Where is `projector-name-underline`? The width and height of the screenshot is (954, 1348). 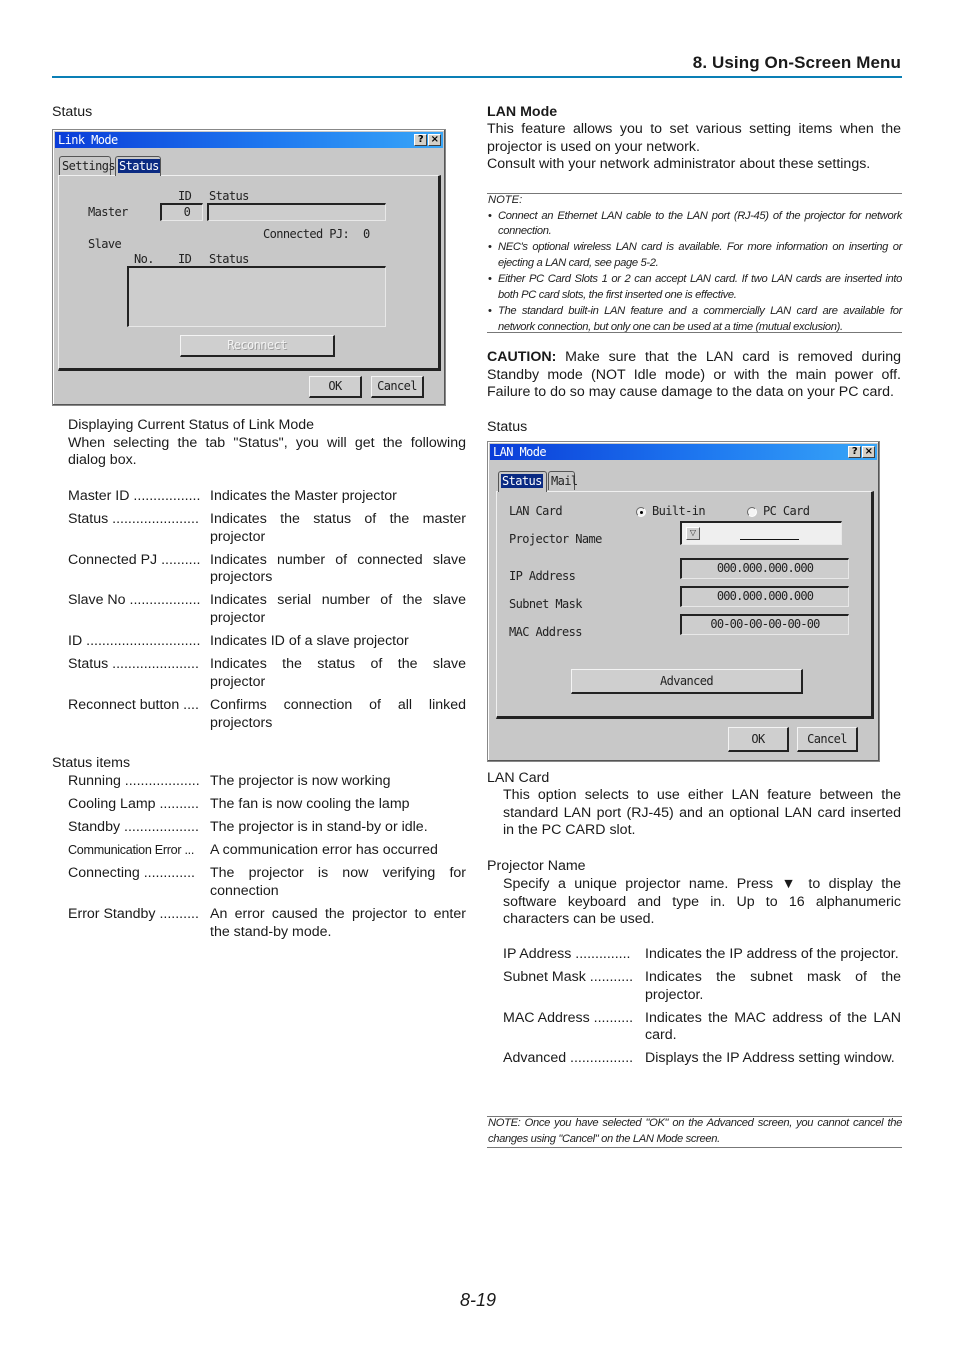
projector-name-underline is located at coordinates (769, 539).